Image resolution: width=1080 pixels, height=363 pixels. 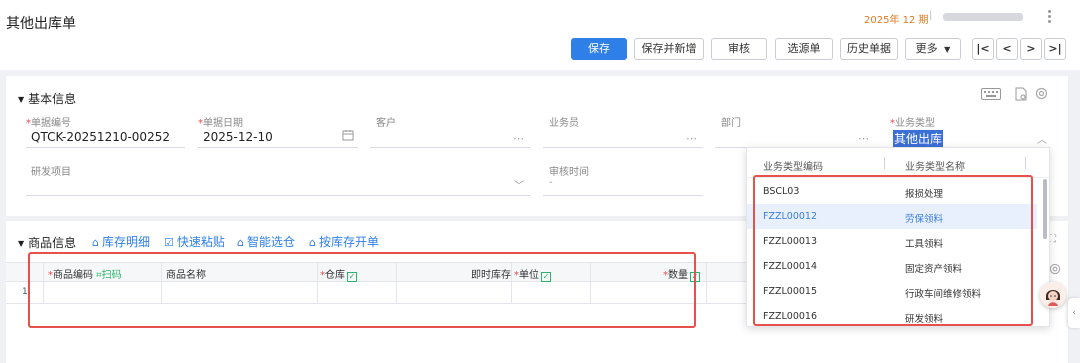 I want to click on basic-info-header: ▼ 基本信息, so click(x=47, y=98).